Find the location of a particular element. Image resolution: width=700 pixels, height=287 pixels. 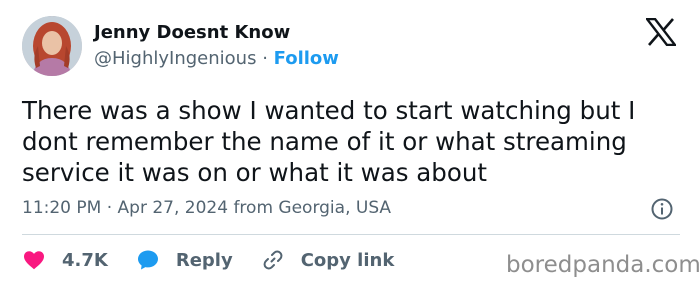

heart-icon is located at coordinates (34, 260).